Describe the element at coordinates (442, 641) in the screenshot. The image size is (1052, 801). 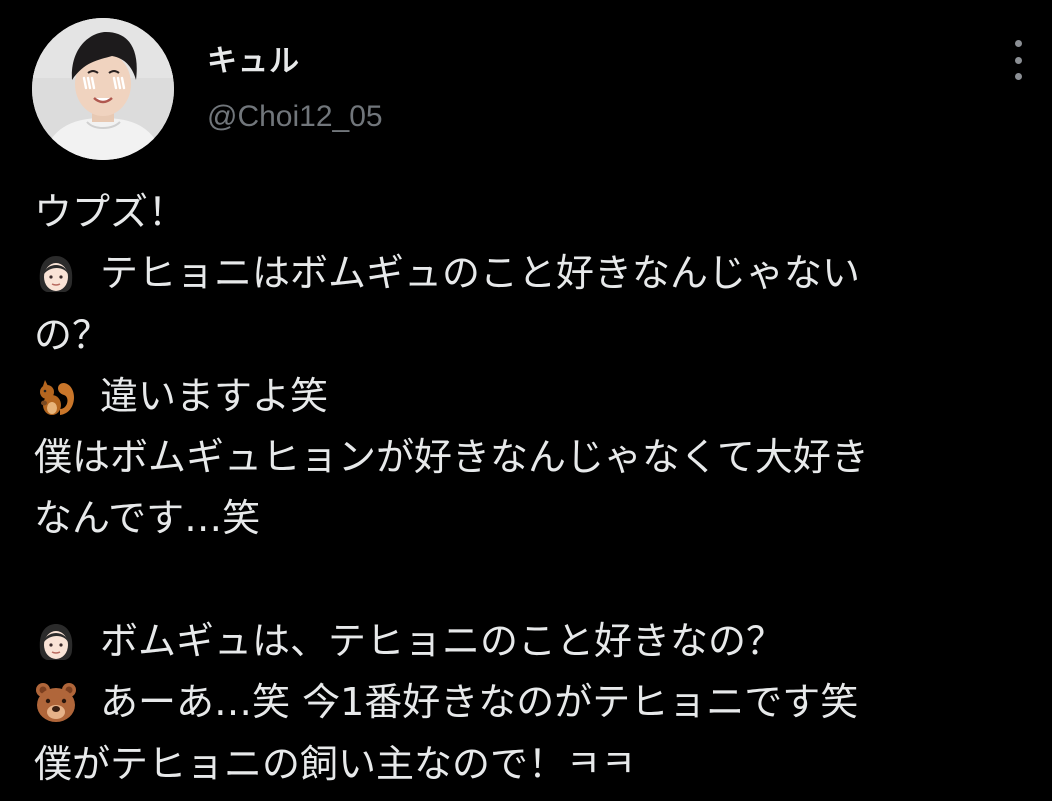
I see `post-line-text: ボムギュは、テヒョニのこと好きなの？` at that location.